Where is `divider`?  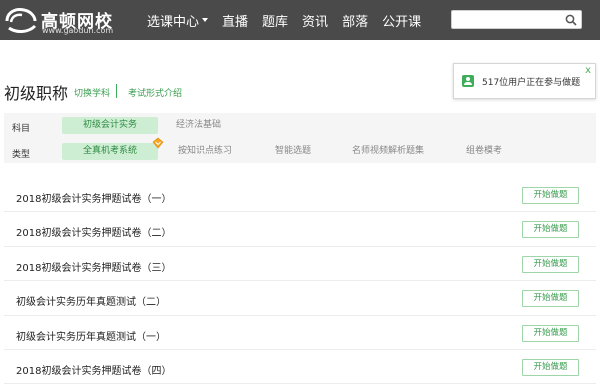
divider is located at coordinates (116, 91).